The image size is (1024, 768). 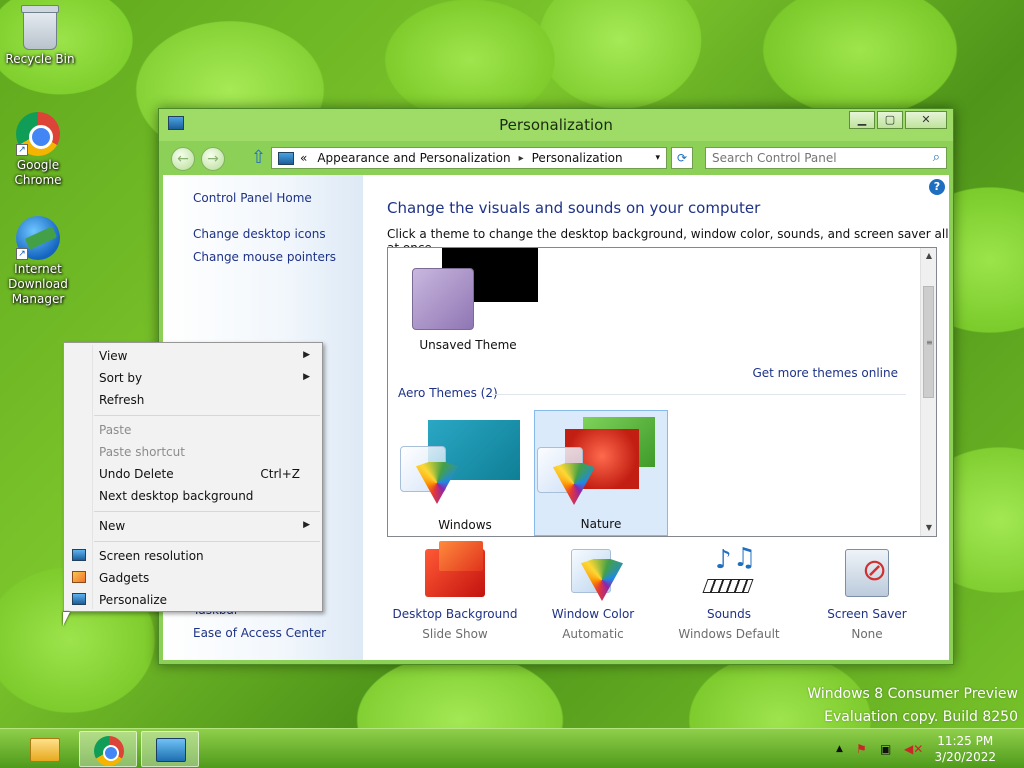 I want to click on menu-item-label: View, so click(x=113, y=356).